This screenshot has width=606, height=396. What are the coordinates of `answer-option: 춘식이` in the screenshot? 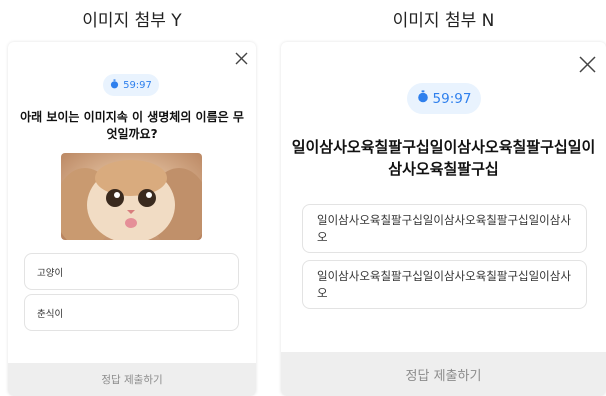 It's located at (131, 312).